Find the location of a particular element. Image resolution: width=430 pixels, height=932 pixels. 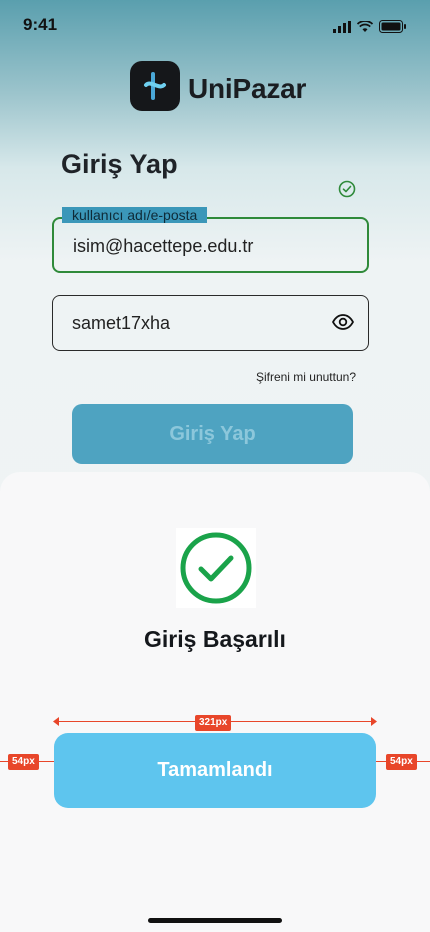

done-button: Tamamlandı is located at coordinates (215, 770).